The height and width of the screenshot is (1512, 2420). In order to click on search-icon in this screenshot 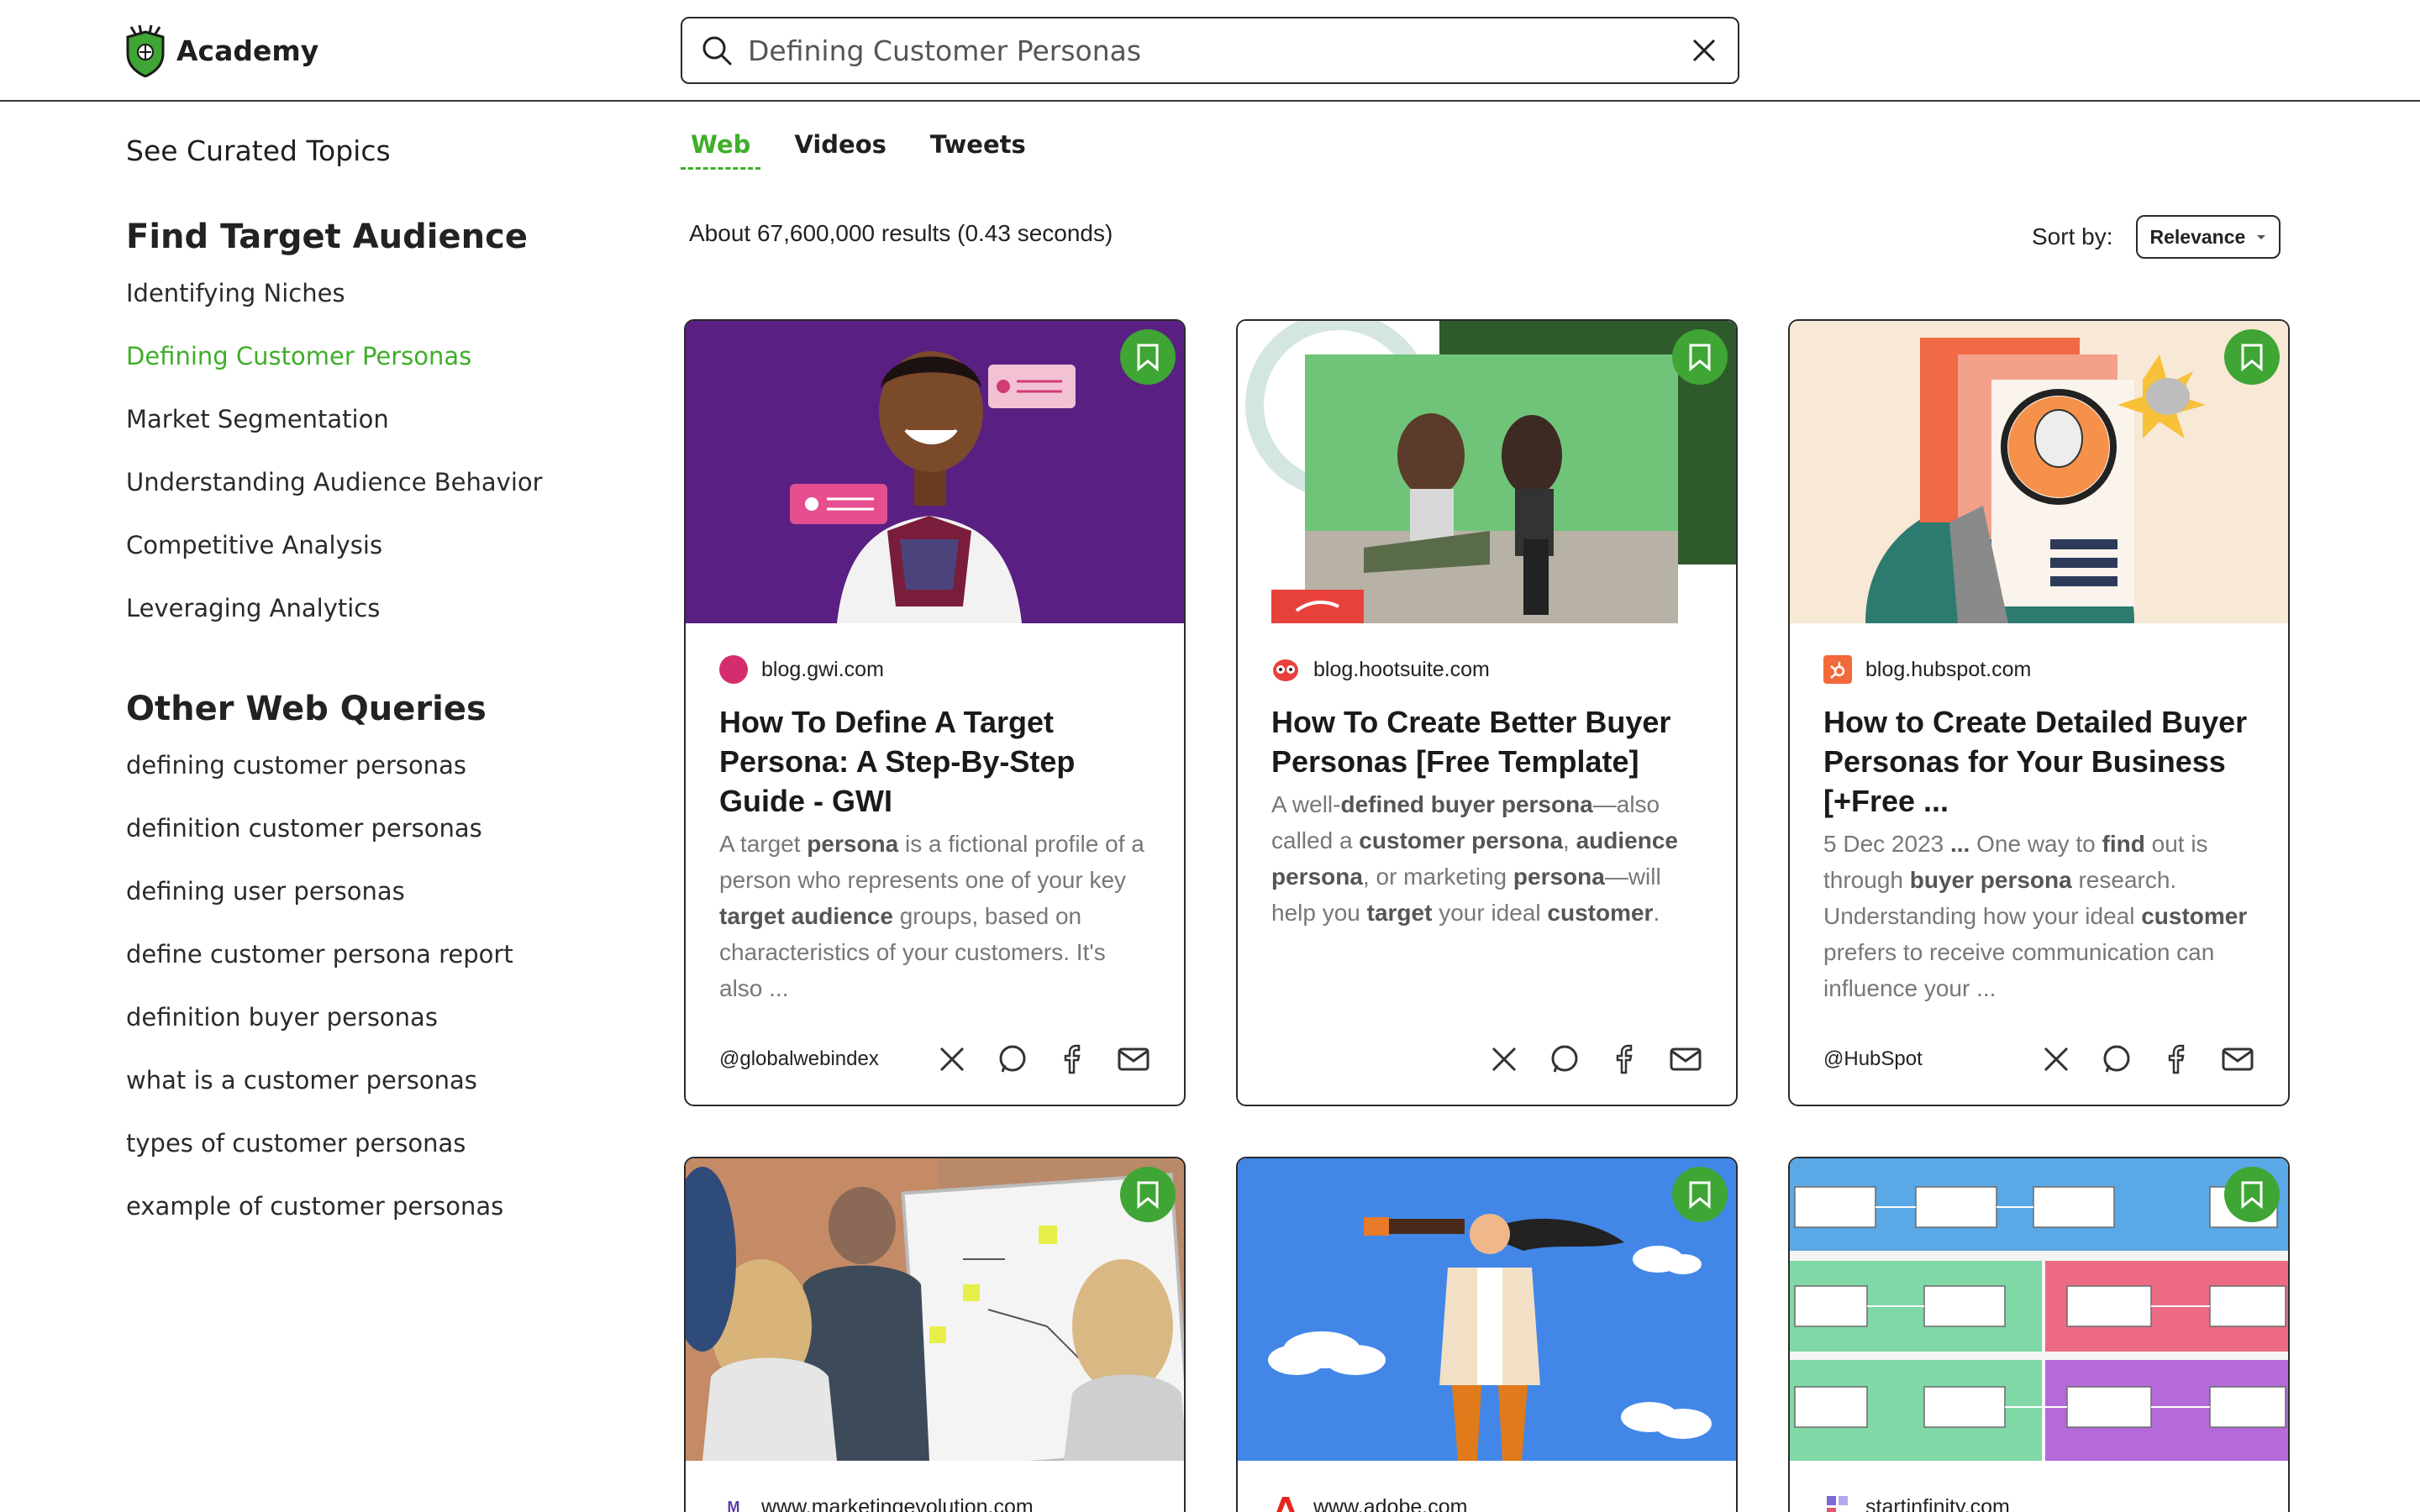, I will do `click(717, 51)`.